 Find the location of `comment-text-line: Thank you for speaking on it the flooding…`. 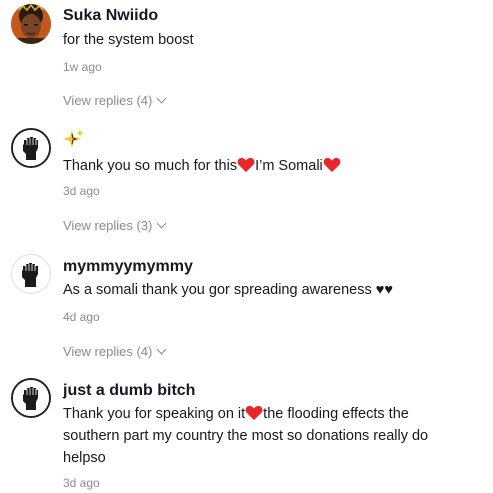

comment-text-line: Thank you for speaking on it the flooding… is located at coordinates (271, 414).